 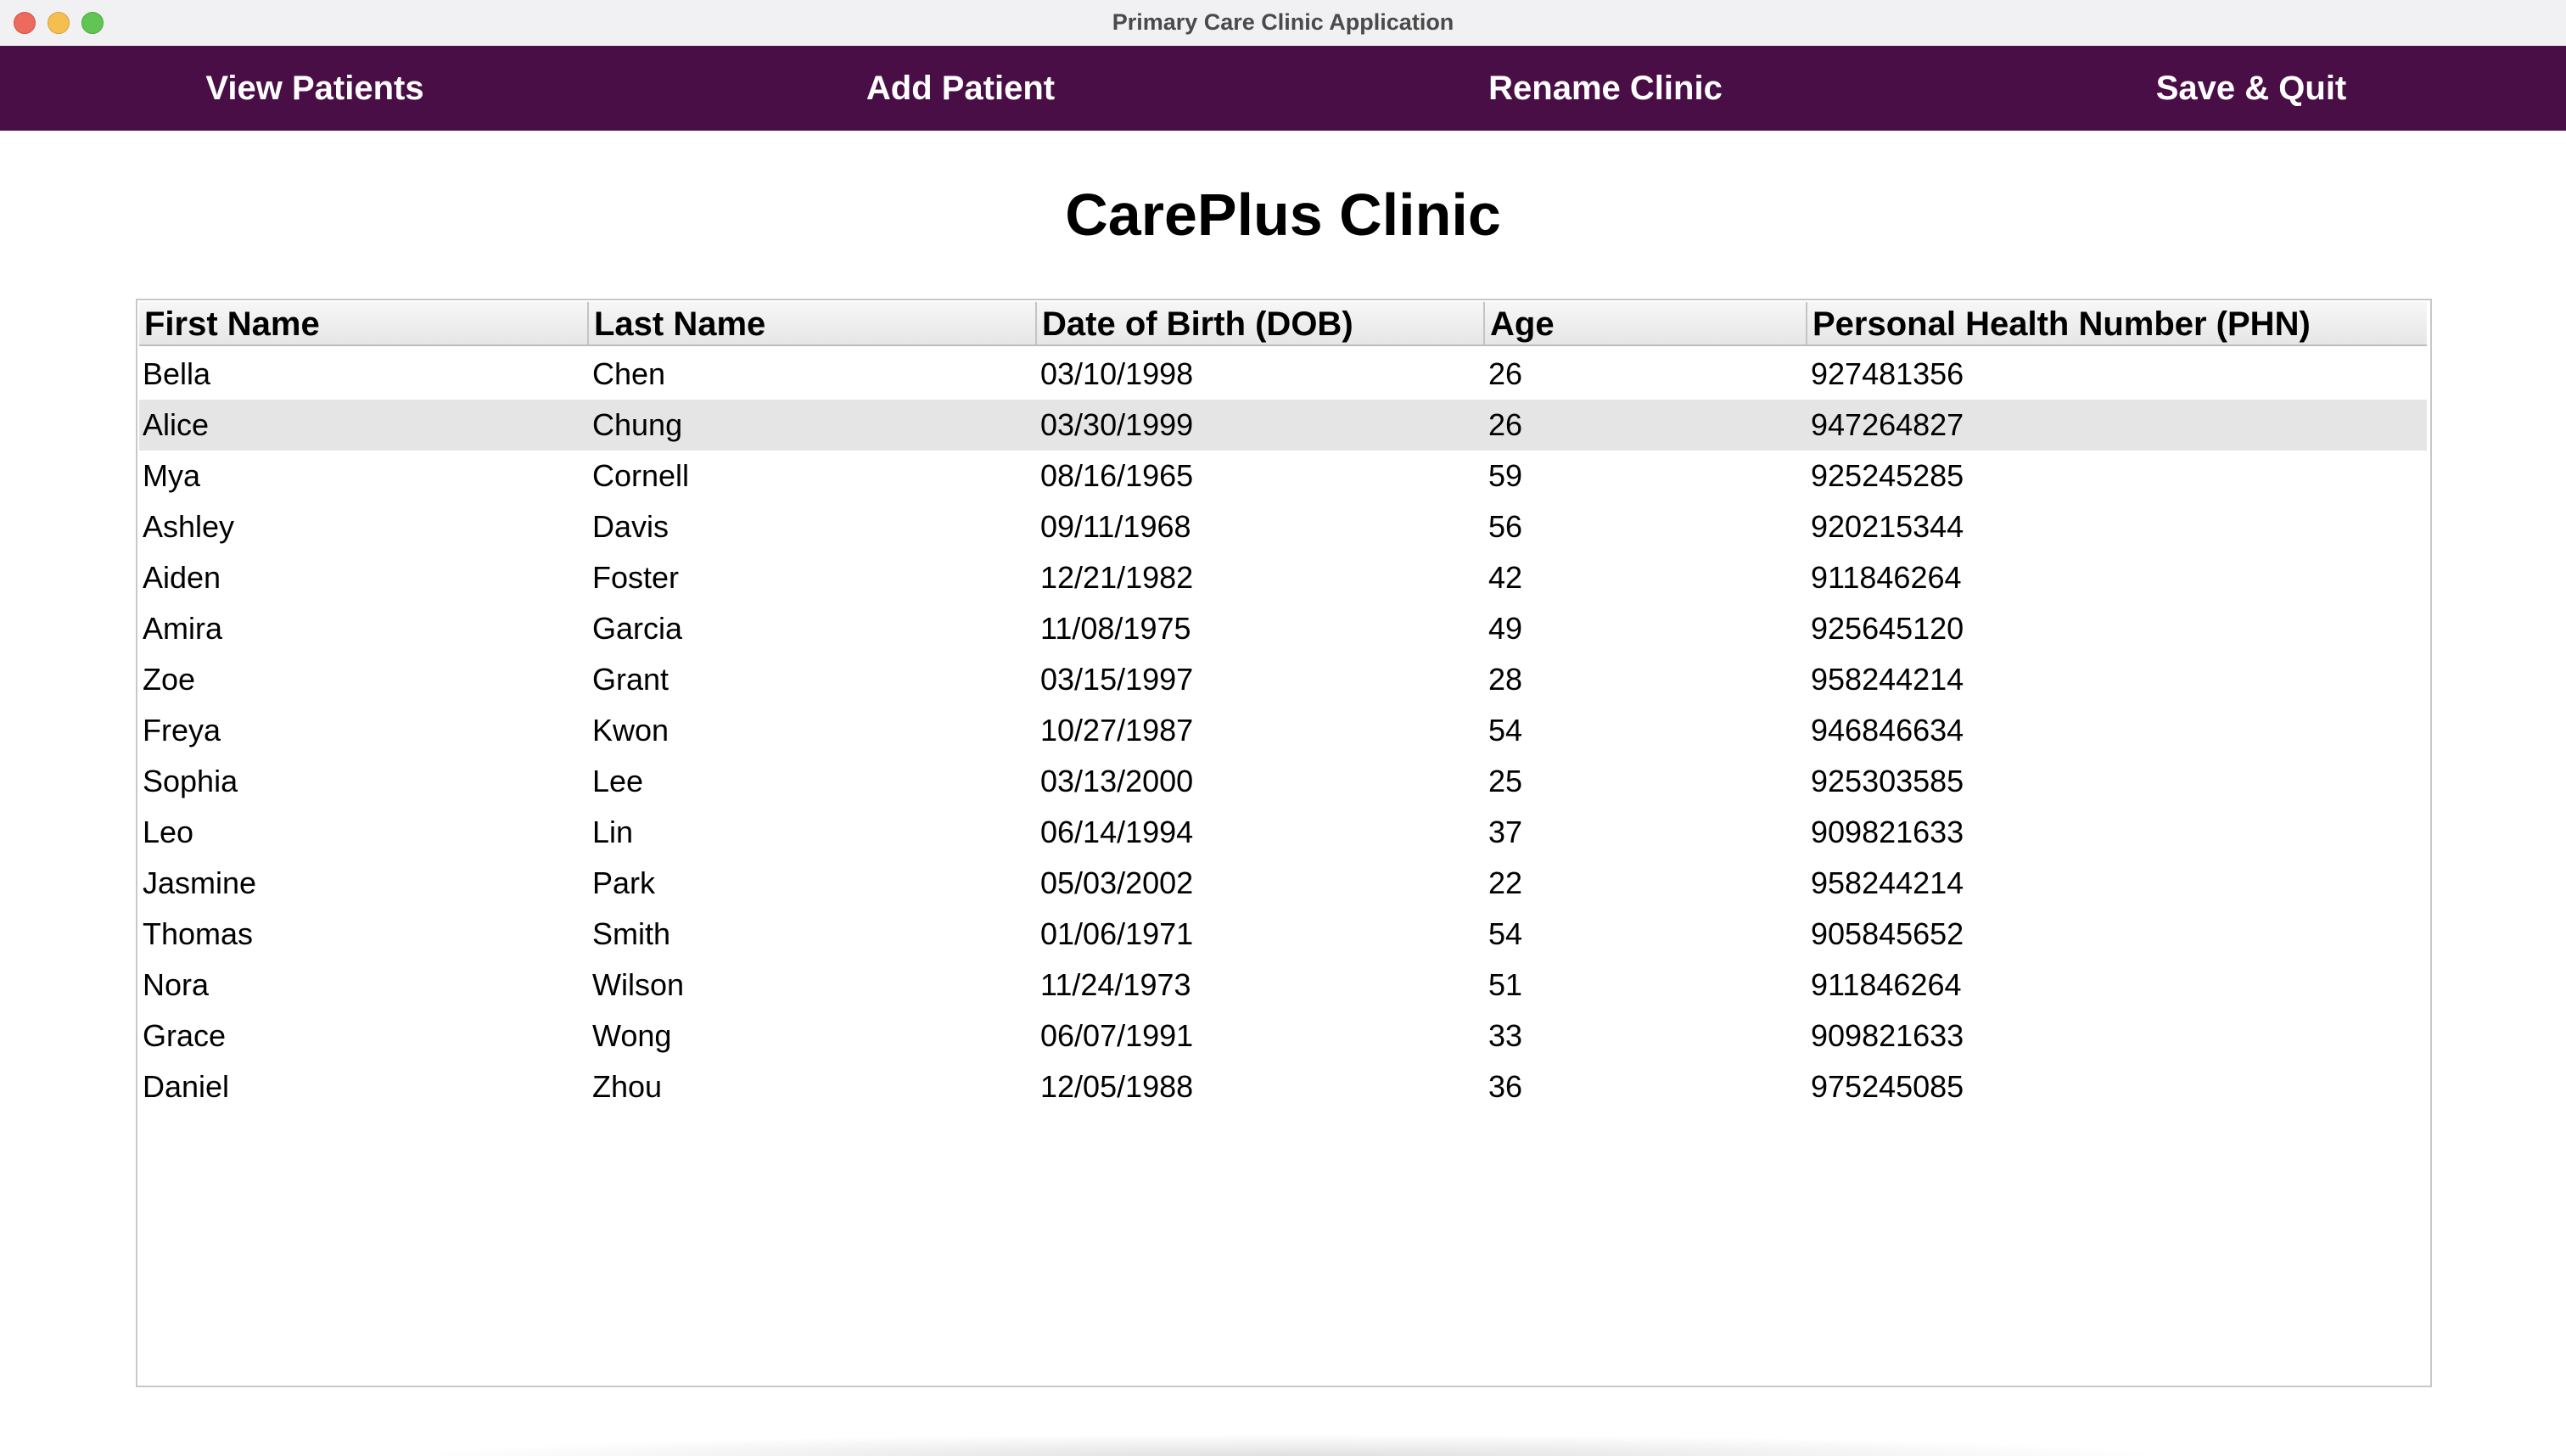 I want to click on age-cell: 33, so click(x=1505, y=1035).